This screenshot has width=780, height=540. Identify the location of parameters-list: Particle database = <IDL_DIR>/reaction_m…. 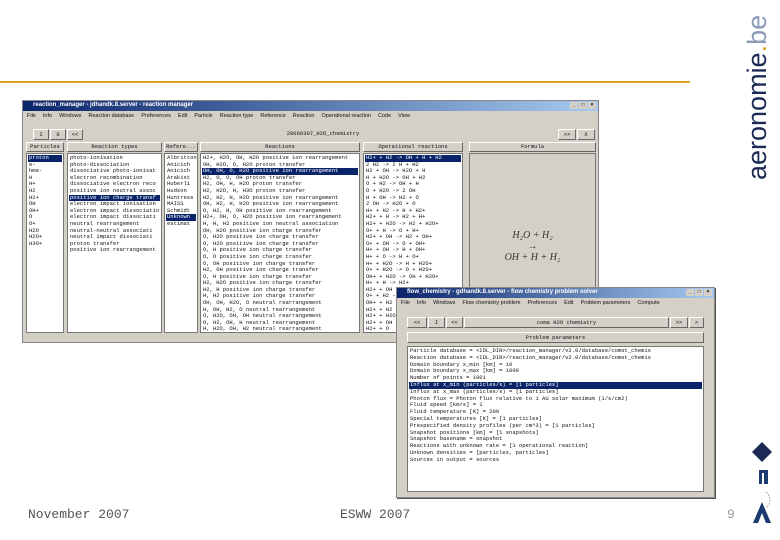
(555, 419).